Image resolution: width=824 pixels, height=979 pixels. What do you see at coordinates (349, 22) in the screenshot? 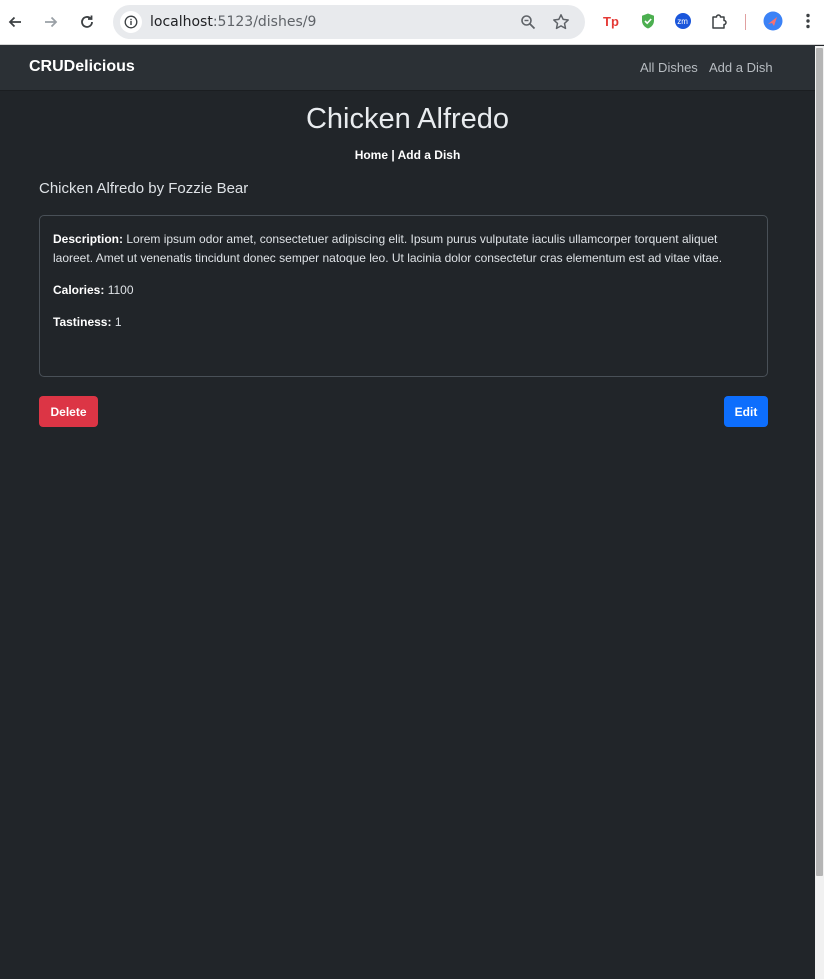
I see `address-bar: localhost:5123/dishes/9` at bounding box center [349, 22].